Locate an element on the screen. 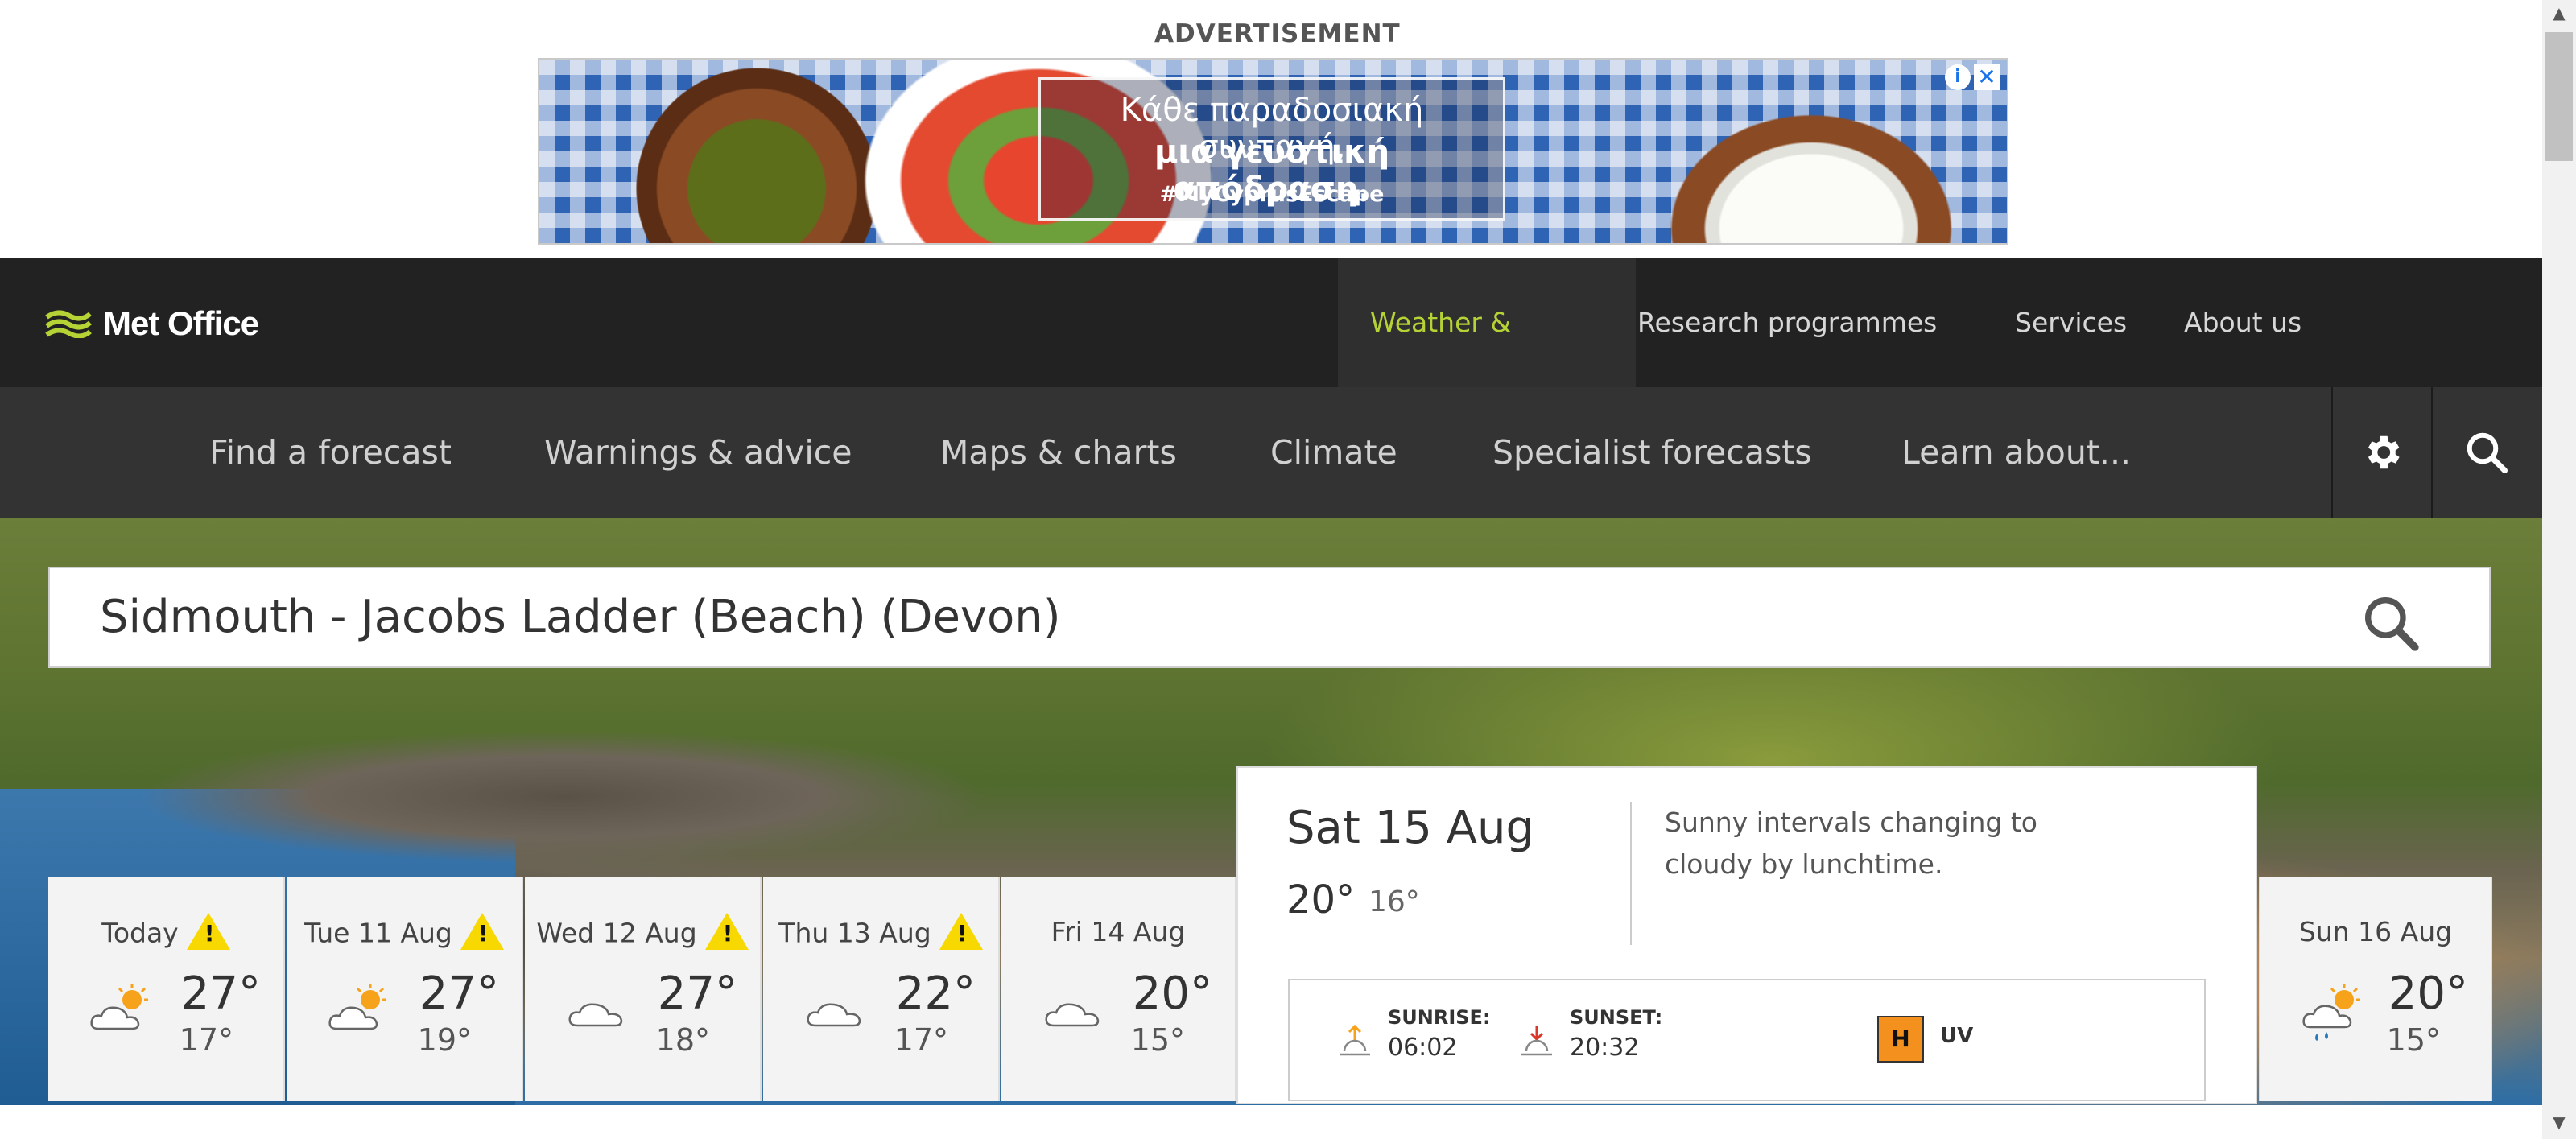  selected-day-high: 20° is located at coordinates (1321, 899).